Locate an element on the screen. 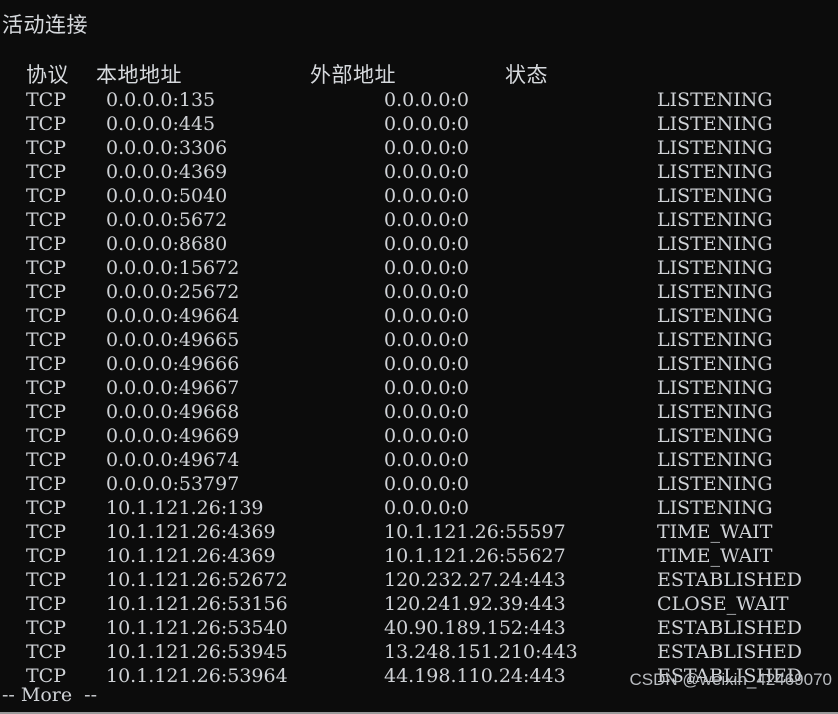 This screenshot has width=838, height=714. cell-local-address: 10.1.121.26:53945 is located at coordinates (197, 652).